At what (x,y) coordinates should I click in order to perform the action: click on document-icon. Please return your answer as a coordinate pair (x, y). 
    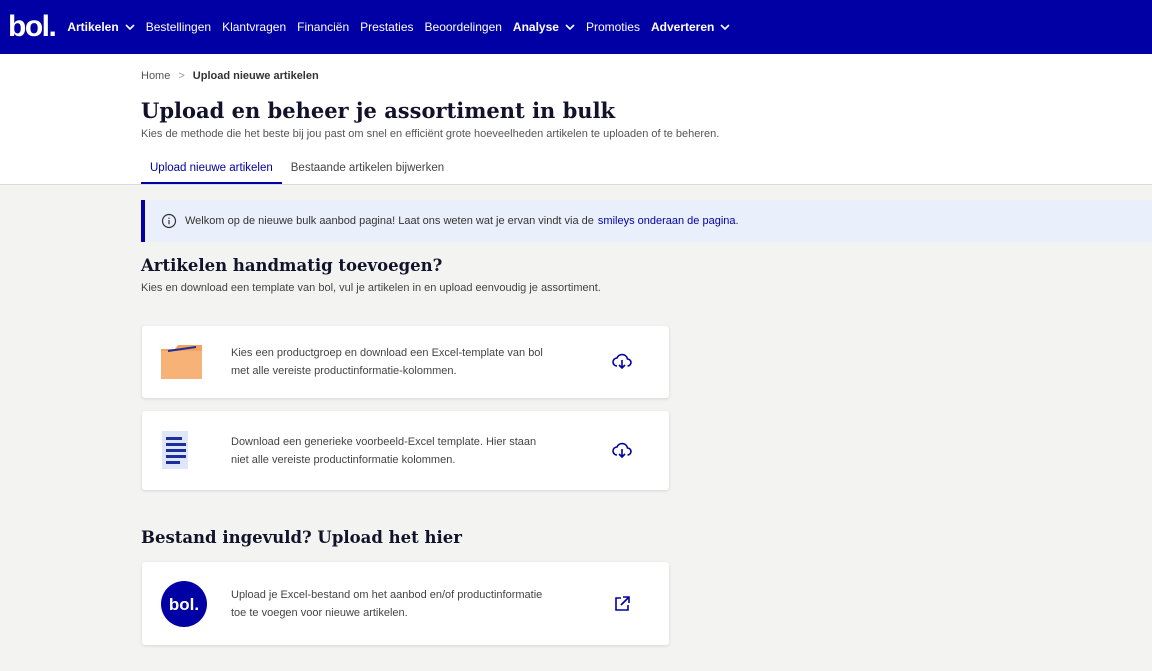
    Looking at the image, I should click on (175, 450).